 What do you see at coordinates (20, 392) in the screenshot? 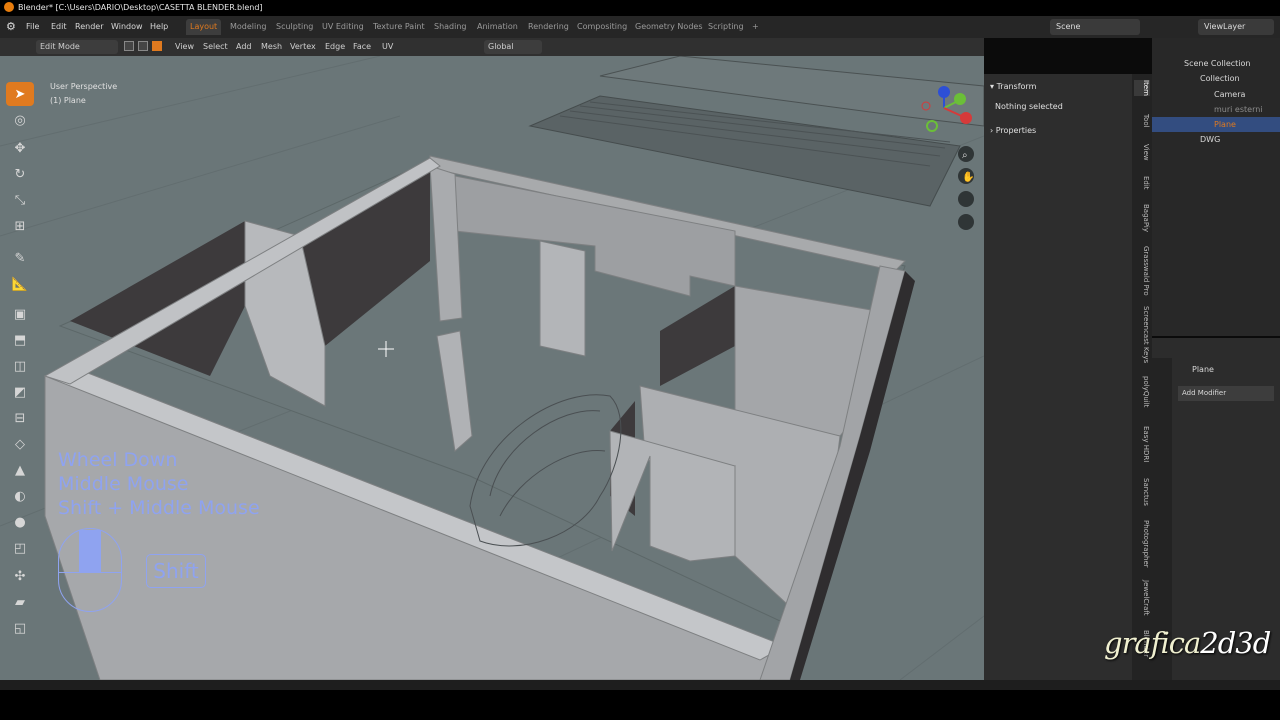
I see `bevel-tool-icon: ◩` at bounding box center [20, 392].